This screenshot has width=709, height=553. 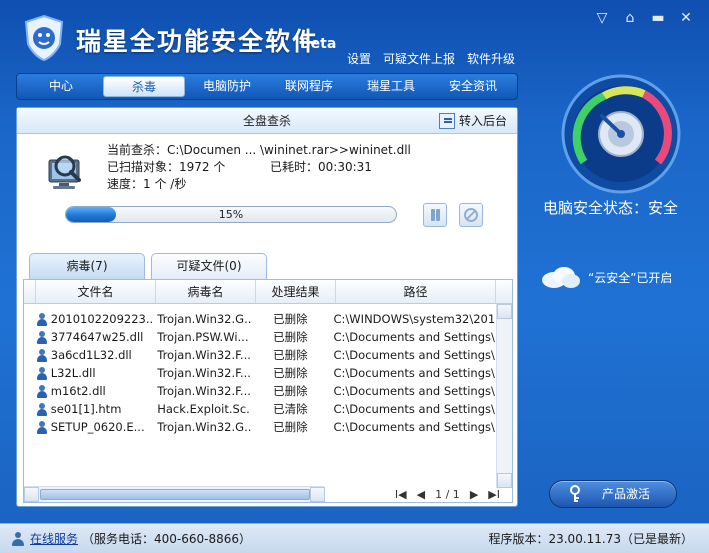 I want to click on monitor-magnifier-icon, so click(x=64, y=172).